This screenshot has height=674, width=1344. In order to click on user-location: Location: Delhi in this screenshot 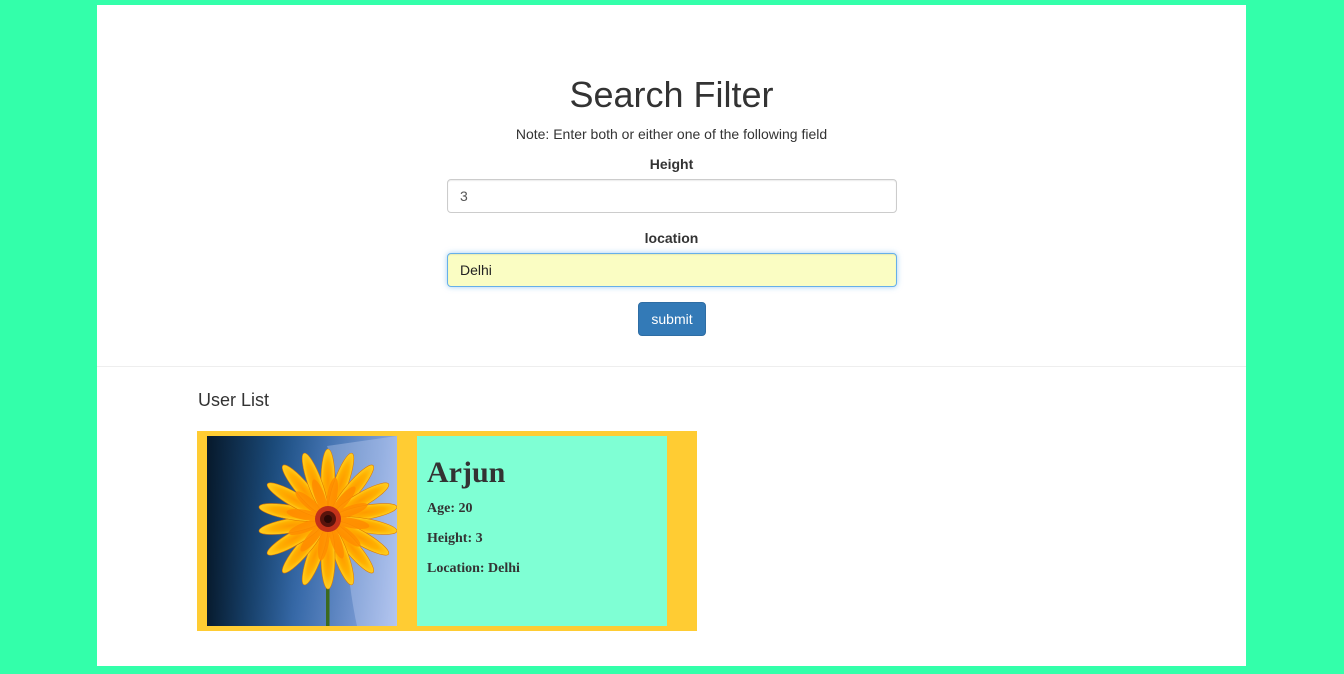, I will do `click(473, 568)`.